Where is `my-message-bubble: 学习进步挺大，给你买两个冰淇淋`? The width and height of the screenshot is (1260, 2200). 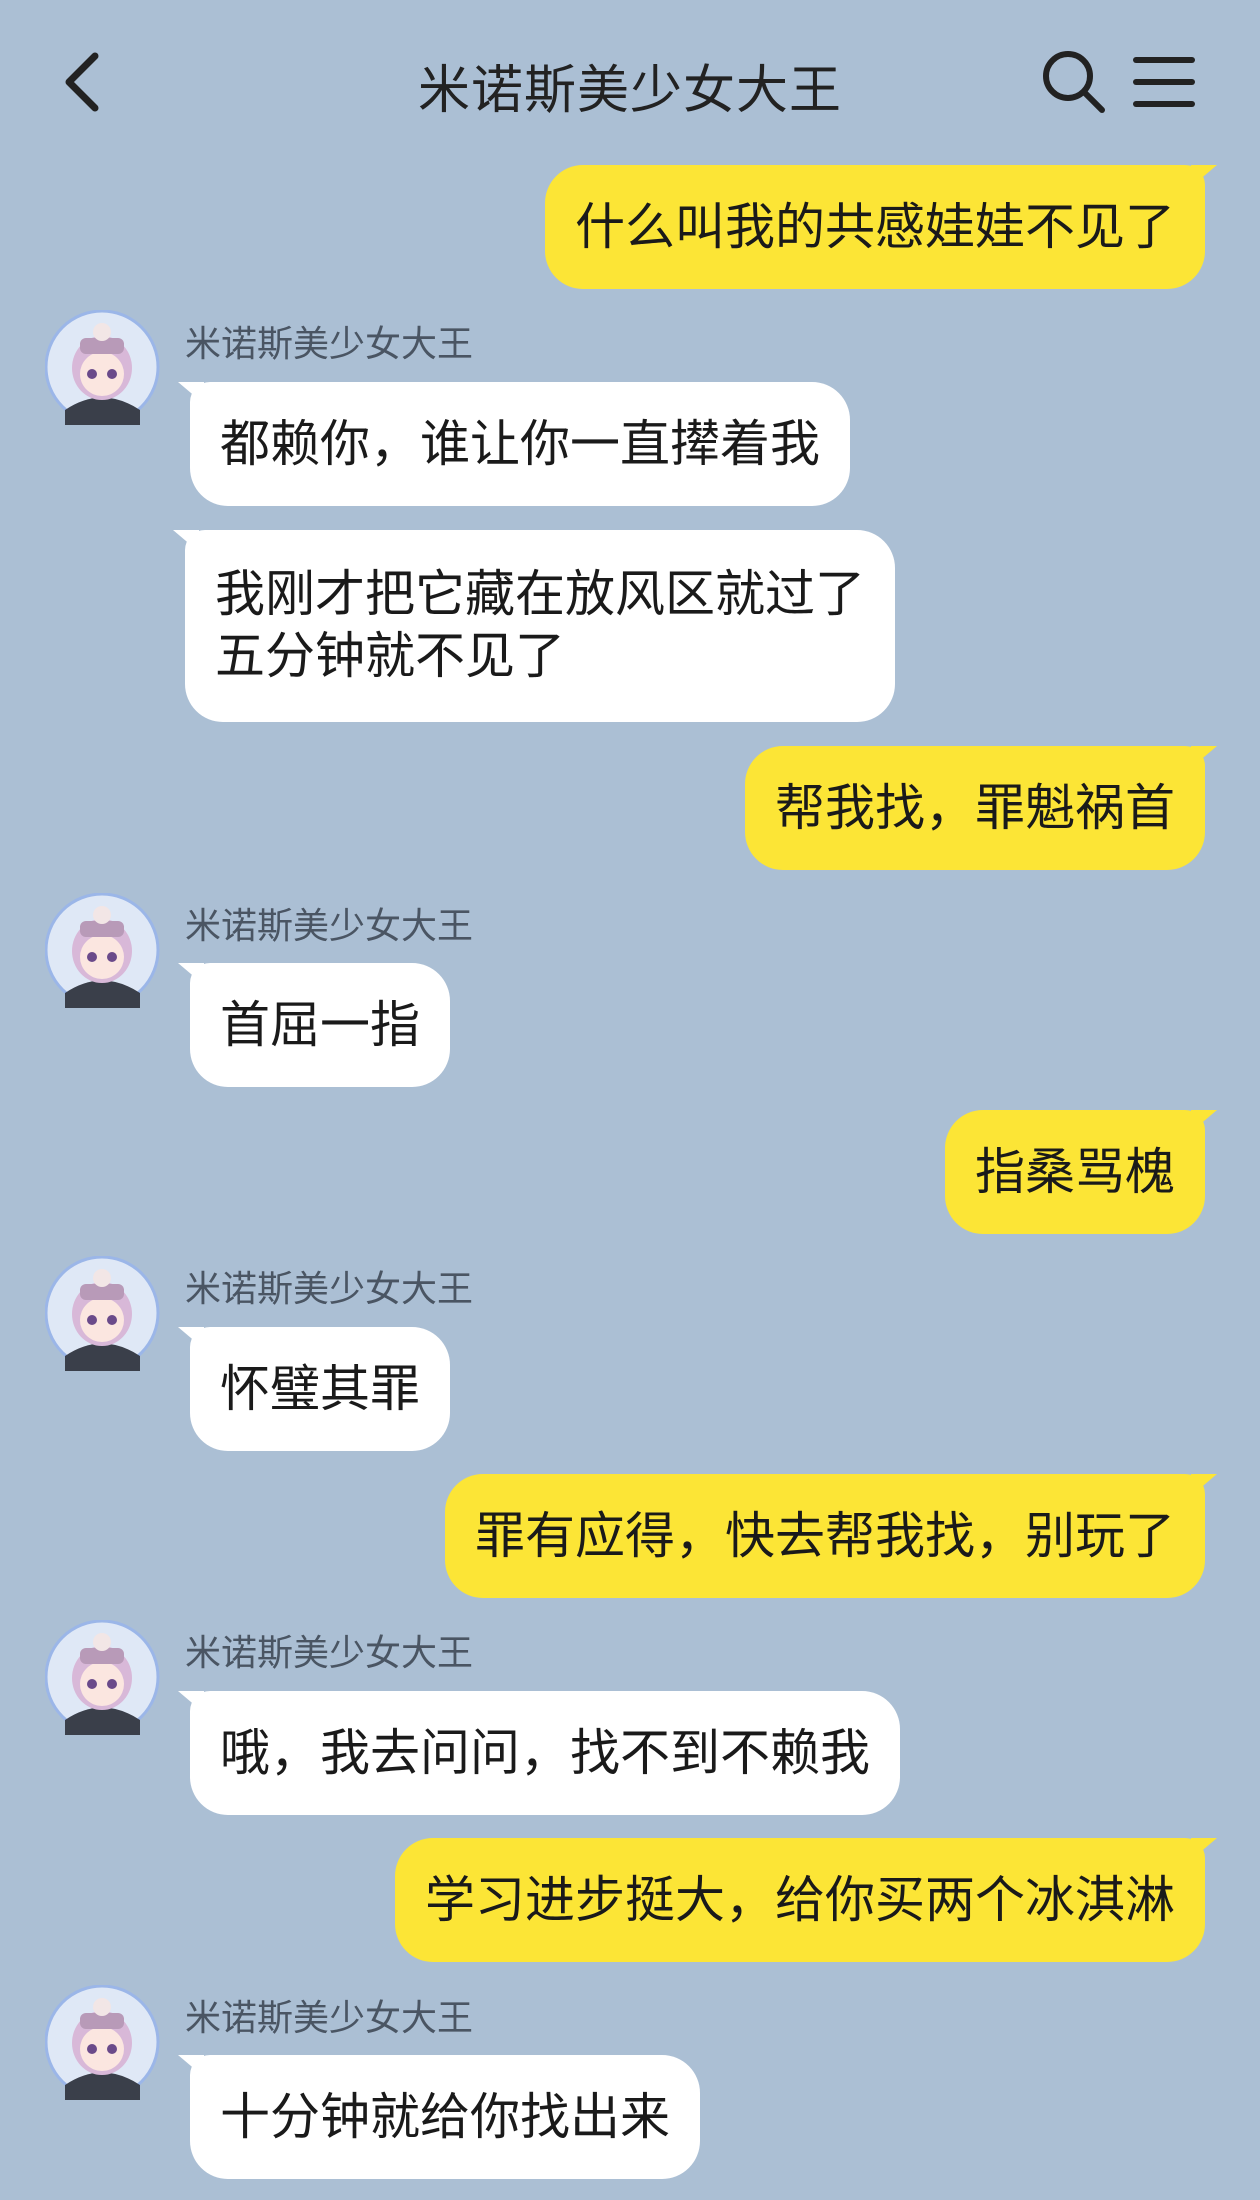
my-message-bubble: 学习进步挺大，给你买两个冰淇淋 is located at coordinates (806, 1900).